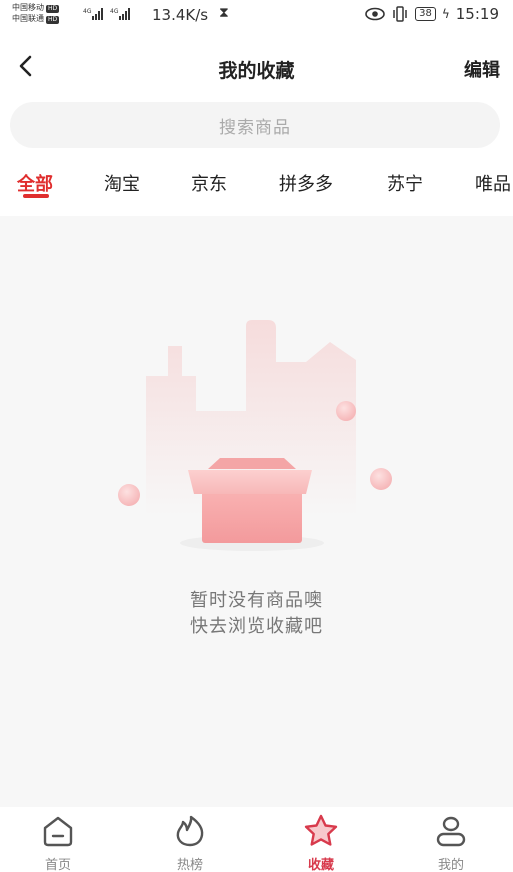 The width and height of the screenshot is (513, 872). I want to click on nav-home-label: 首页, so click(57, 865).